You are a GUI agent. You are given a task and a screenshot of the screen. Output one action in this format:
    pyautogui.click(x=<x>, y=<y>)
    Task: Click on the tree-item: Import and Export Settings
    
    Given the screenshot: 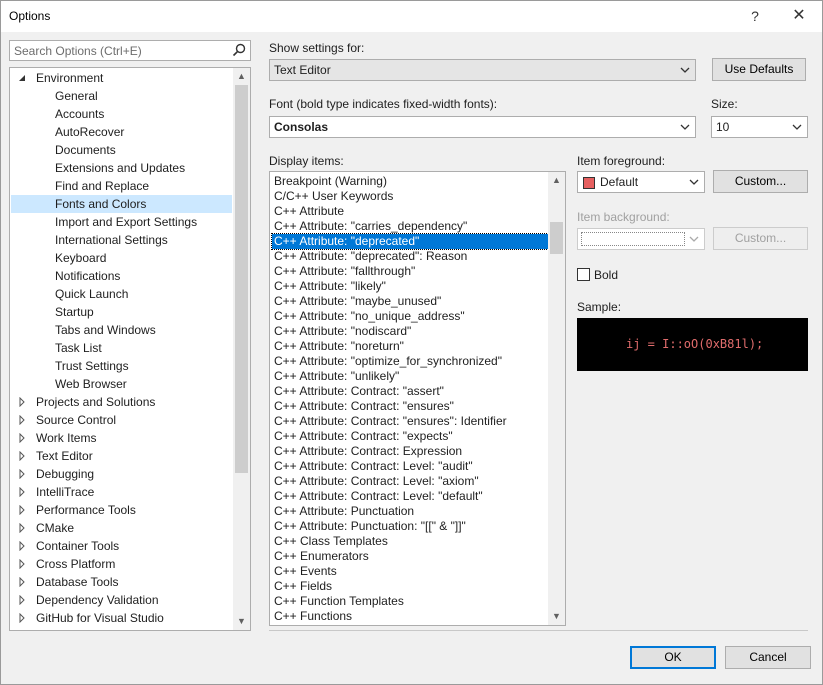 What is the action you would take?
    pyautogui.click(x=121, y=222)
    